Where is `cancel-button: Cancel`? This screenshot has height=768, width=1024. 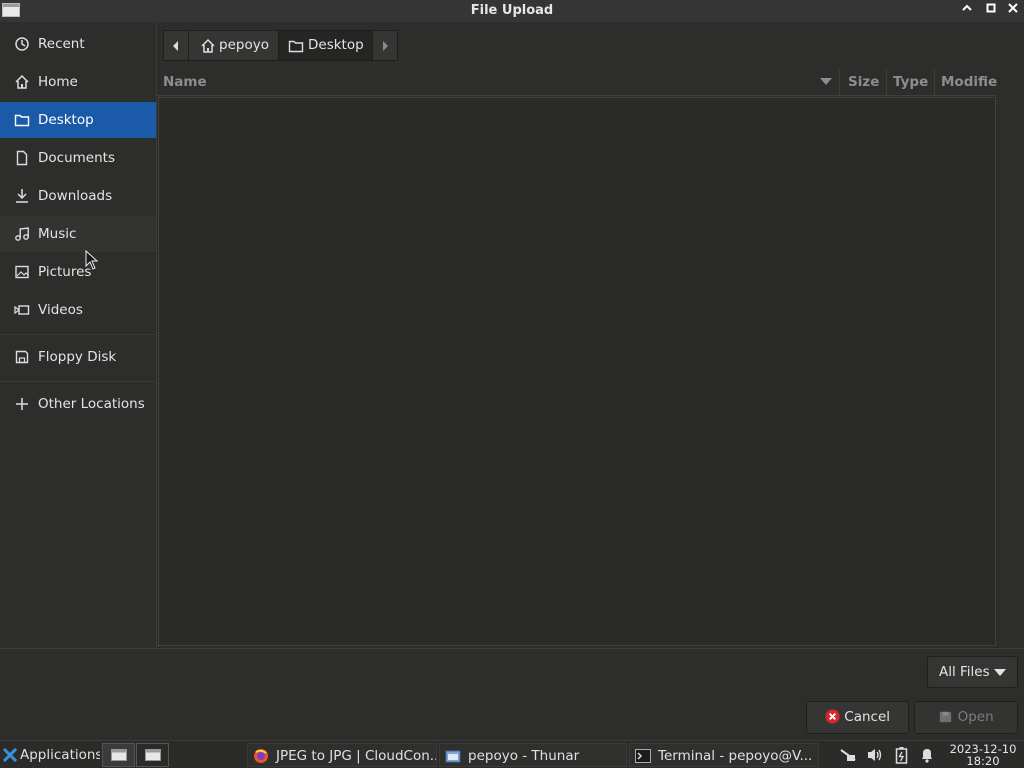
cancel-button: Cancel is located at coordinates (857, 717).